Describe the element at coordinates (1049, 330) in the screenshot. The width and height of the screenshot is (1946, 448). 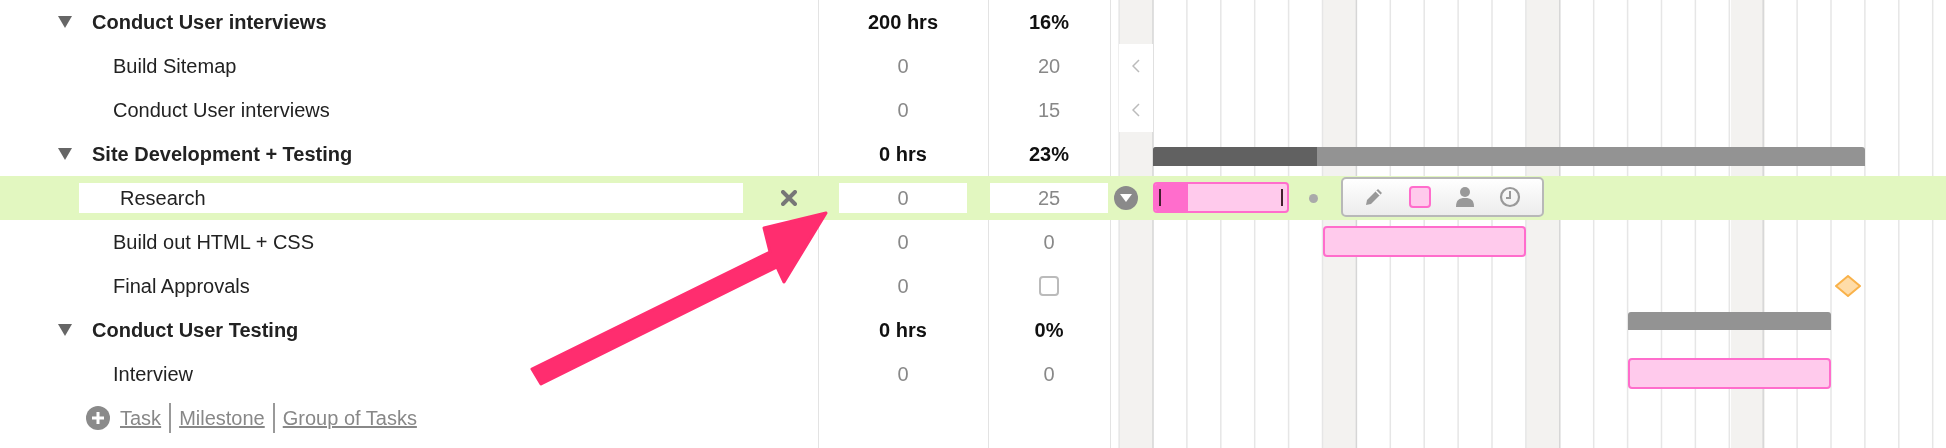
I see `percent-value: 0%` at that location.